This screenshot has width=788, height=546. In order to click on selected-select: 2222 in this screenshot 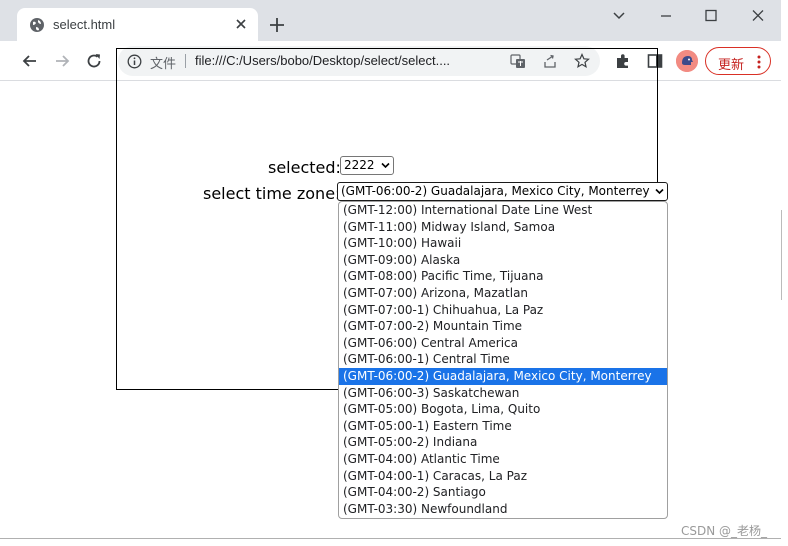, I will do `click(367, 165)`.